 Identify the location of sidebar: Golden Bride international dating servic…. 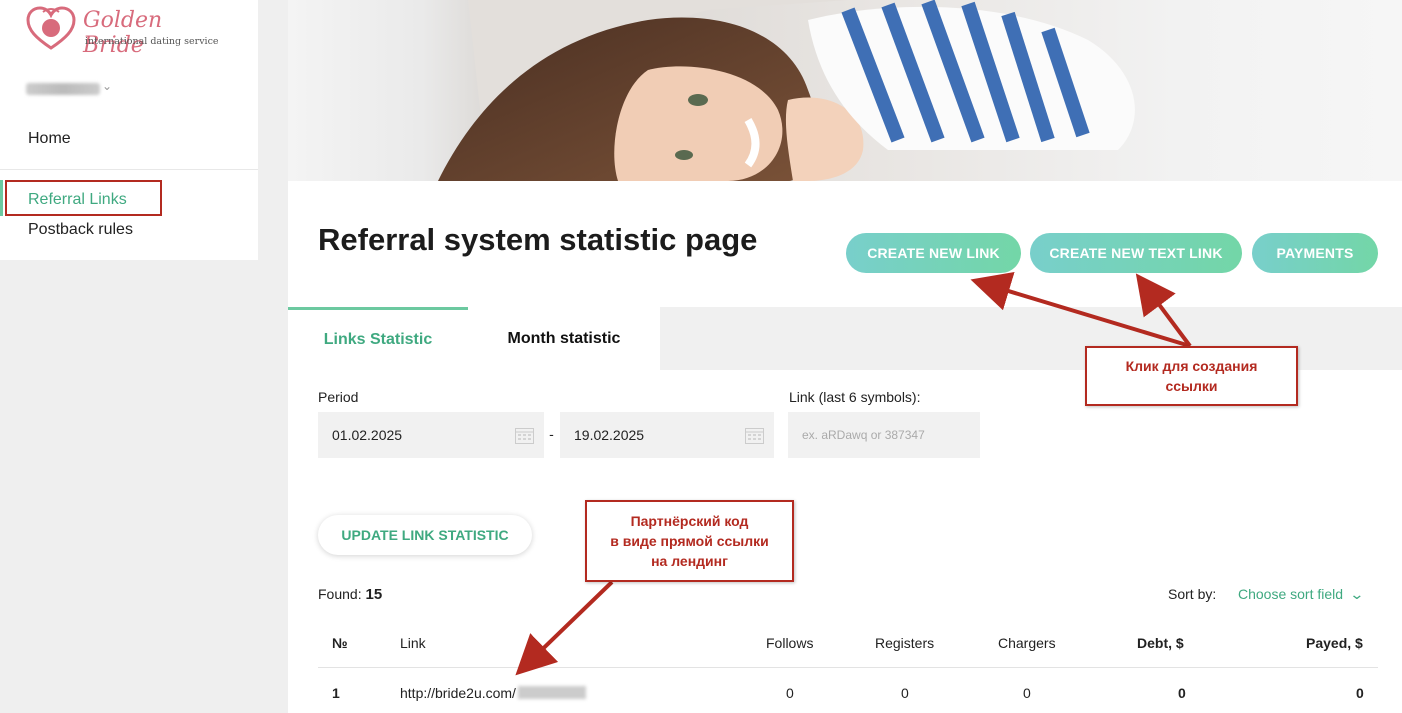
(129, 130).